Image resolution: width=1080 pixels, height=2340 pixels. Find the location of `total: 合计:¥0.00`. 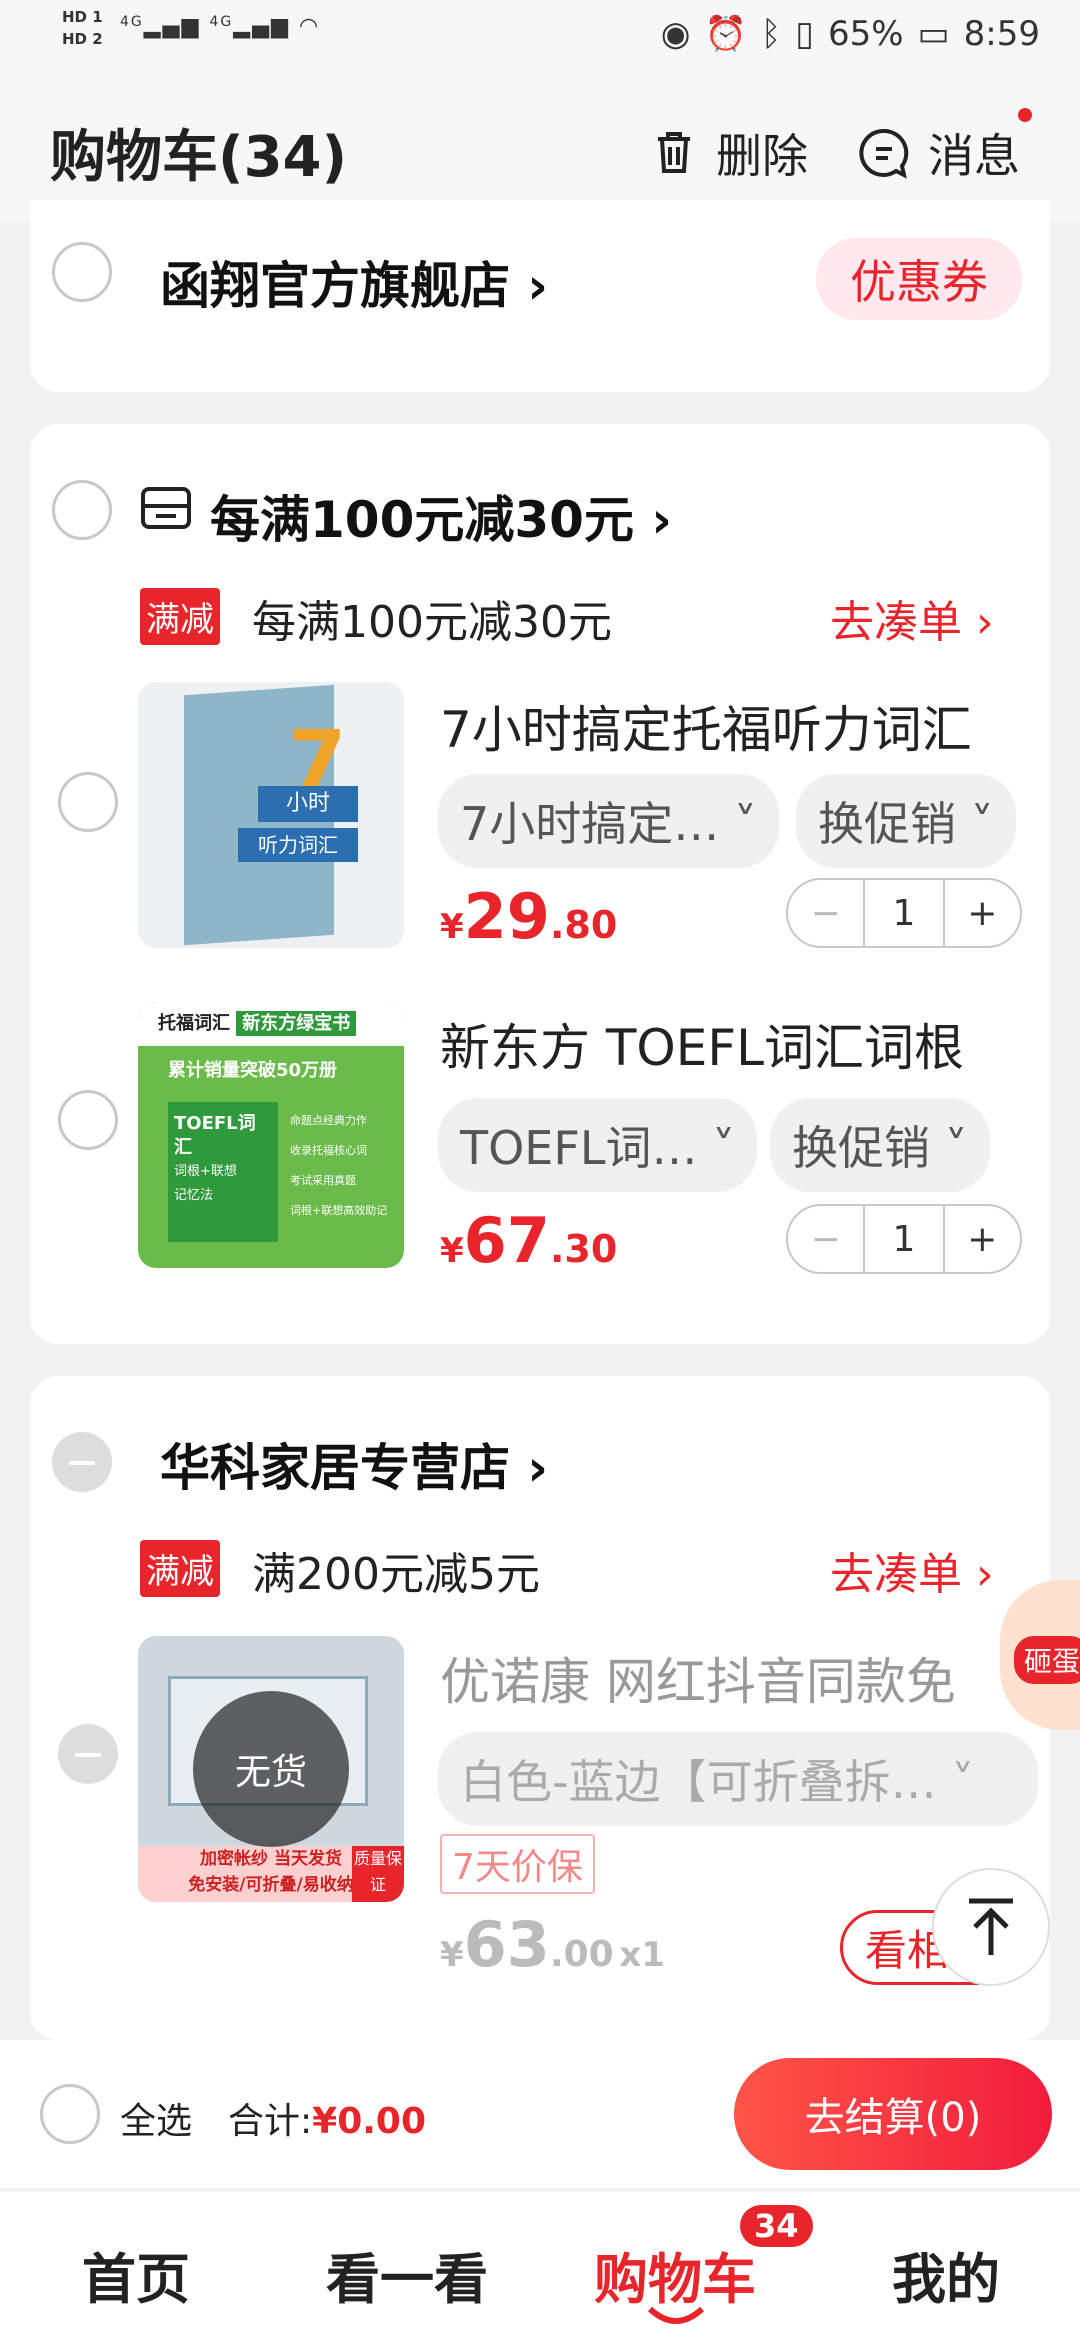

total: 合计:¥0.00 is located at coordinates (327, 2121).